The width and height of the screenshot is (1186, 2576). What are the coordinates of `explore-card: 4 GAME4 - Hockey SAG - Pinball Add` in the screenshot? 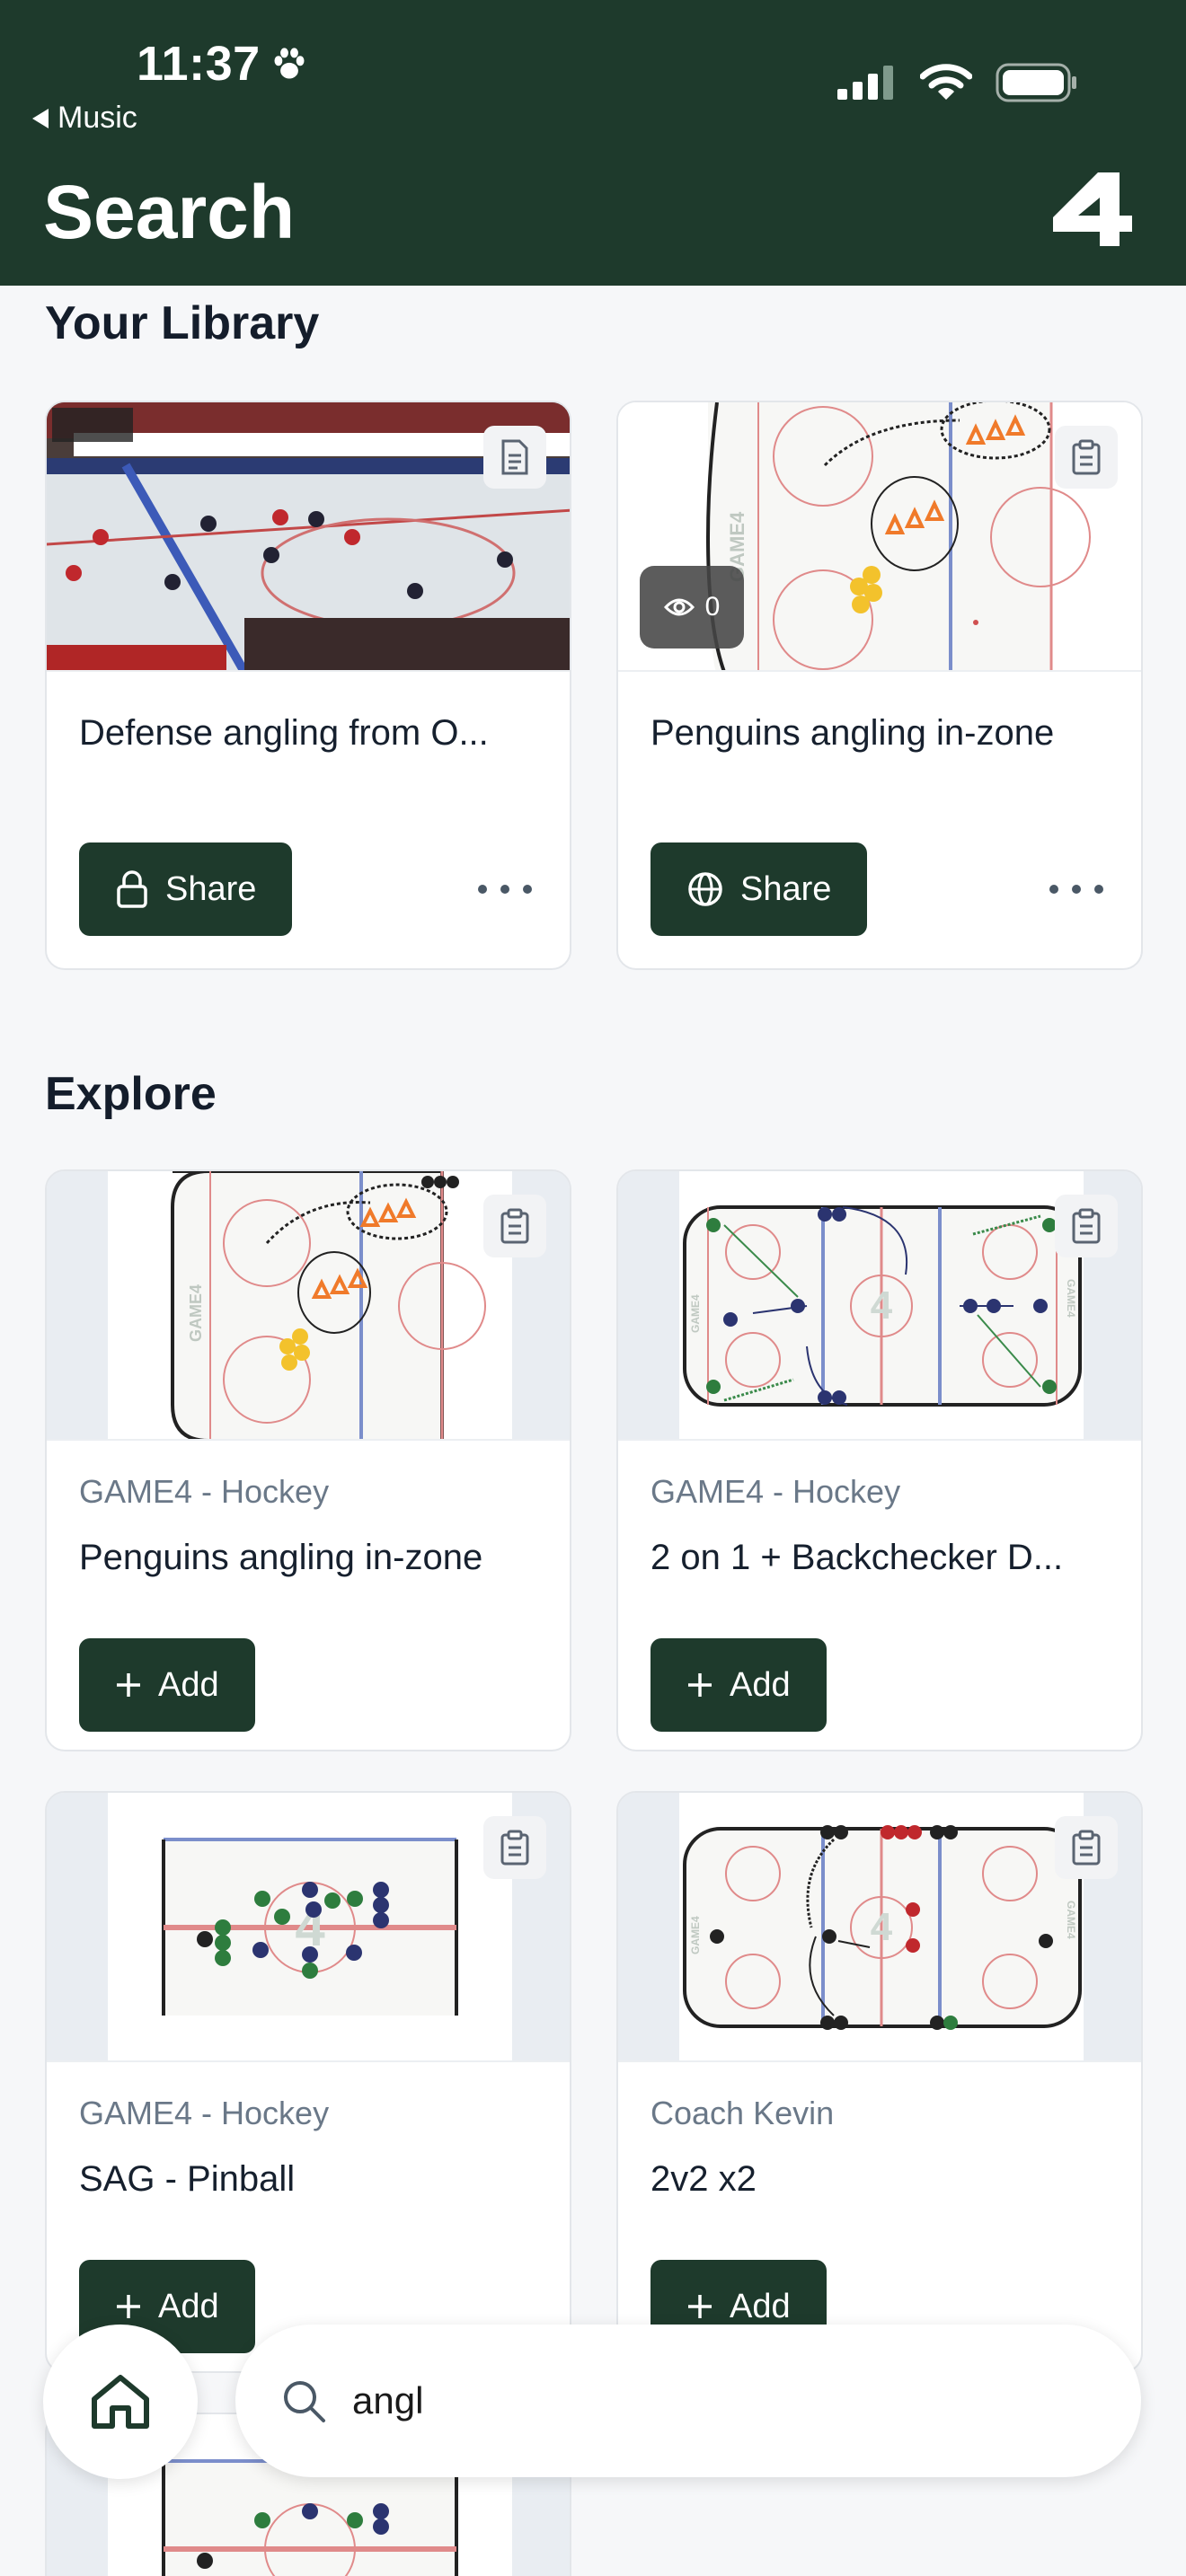 It's located at (308, 2082).